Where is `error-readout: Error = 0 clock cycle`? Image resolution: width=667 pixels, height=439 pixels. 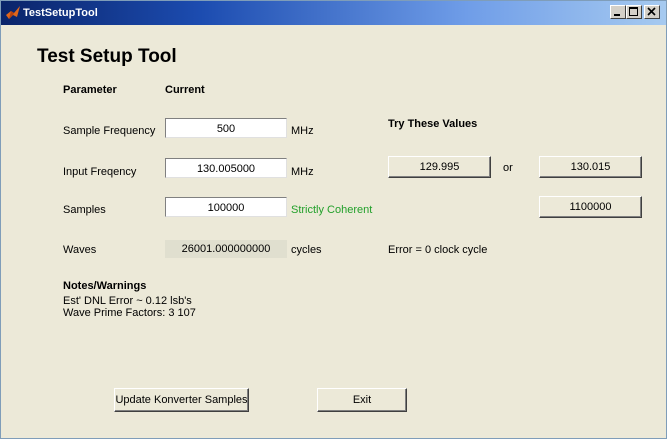 error-readout: Error = 0 clock cycle is located at coordinates (438, 250).